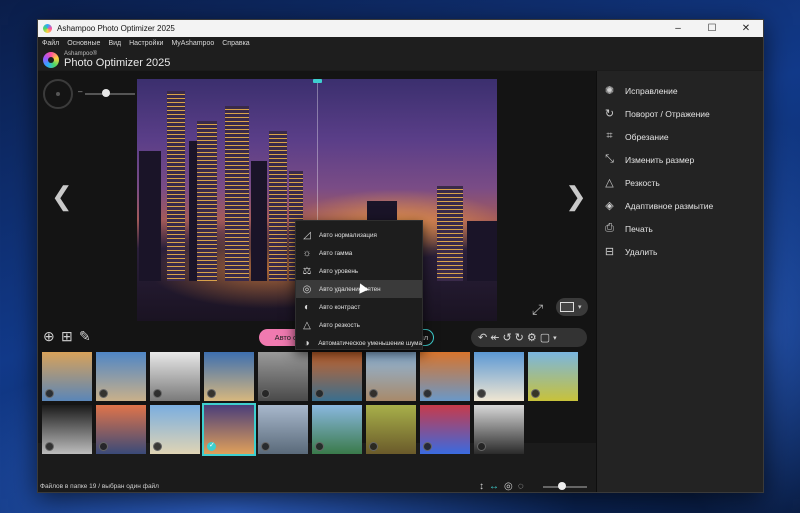 The height and width of the screenshot is (513, 800). I want to click on tool-item: ◈ Адаптивное размытие, so click(680, 205).